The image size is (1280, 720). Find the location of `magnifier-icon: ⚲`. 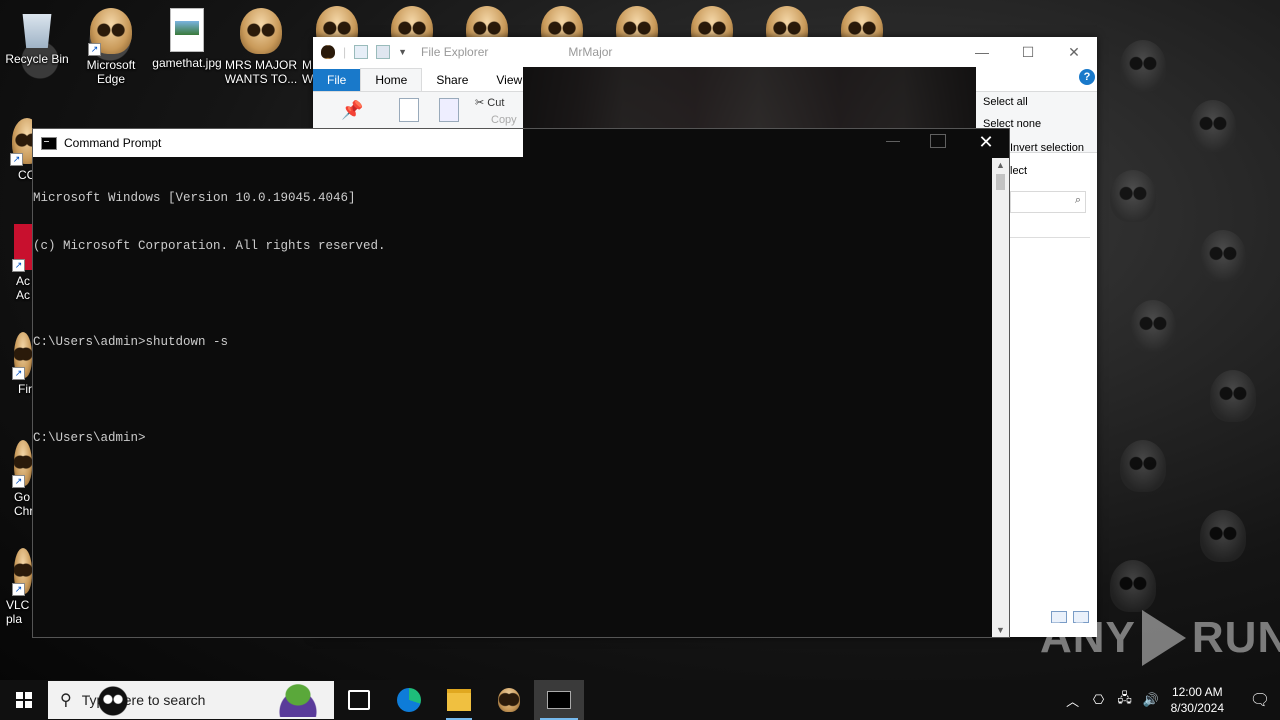

magnifier-icon: ⚲ is located at coordinates (66, 700).